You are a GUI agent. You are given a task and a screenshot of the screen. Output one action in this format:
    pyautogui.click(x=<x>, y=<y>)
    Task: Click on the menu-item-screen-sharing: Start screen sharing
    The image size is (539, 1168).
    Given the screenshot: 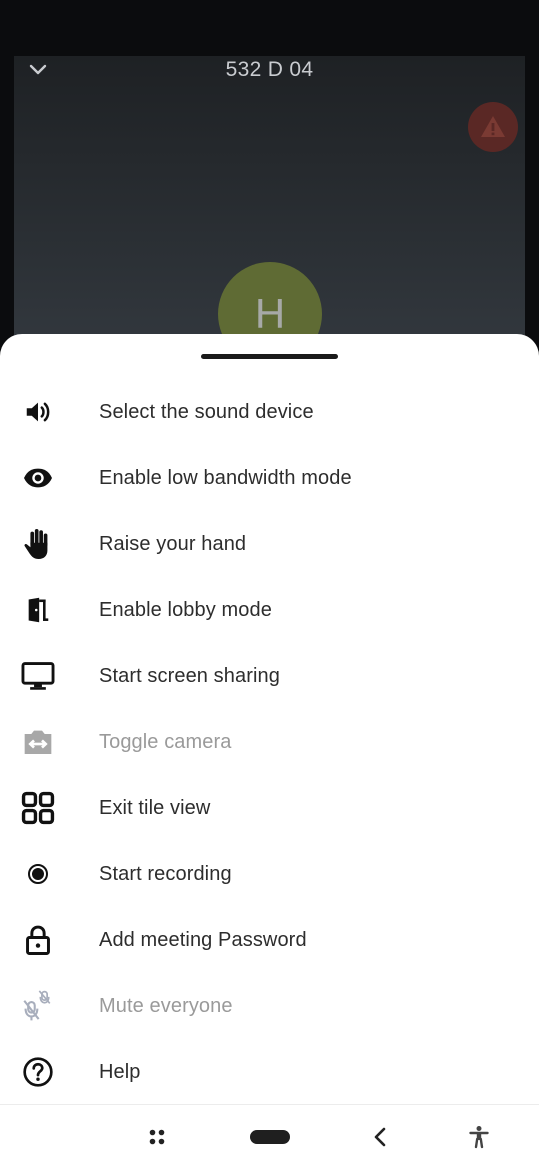 What is the action you would take?
    pyautogui.click(x=269, y=676)
    